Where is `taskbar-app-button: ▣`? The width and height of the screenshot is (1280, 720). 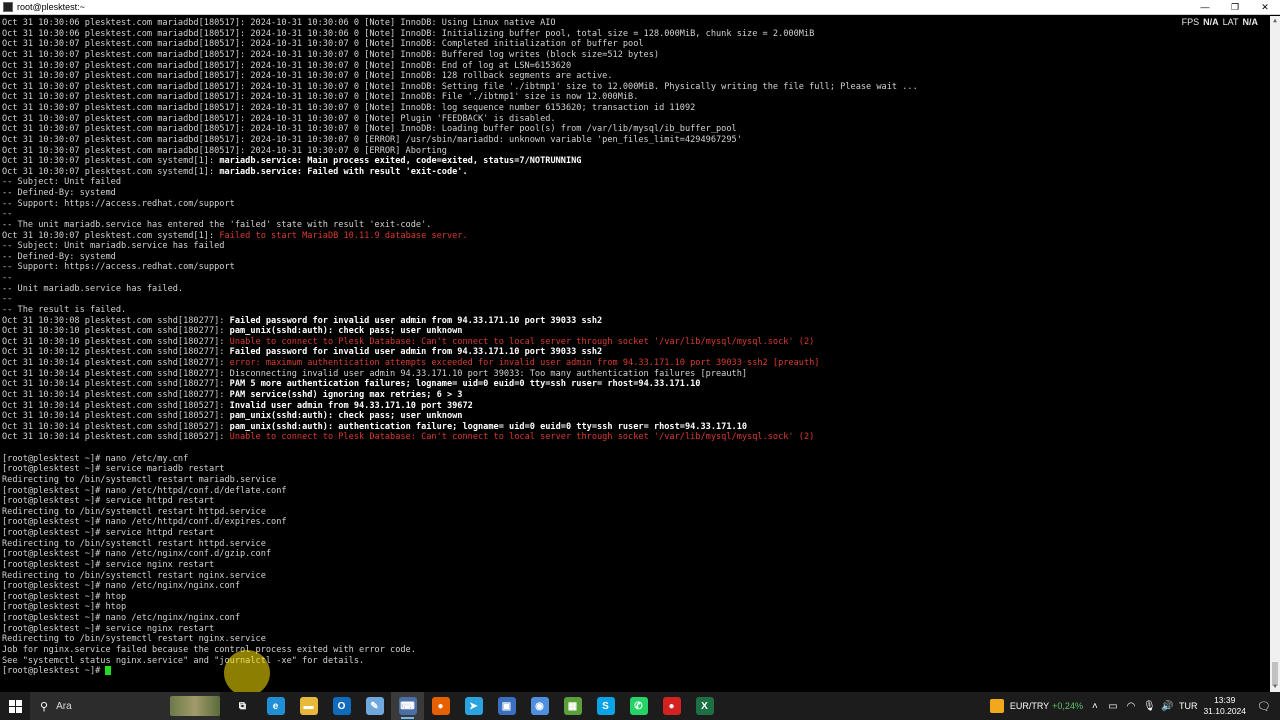 taskbar-app-button: ▣ is located at coordinates (506, 706).